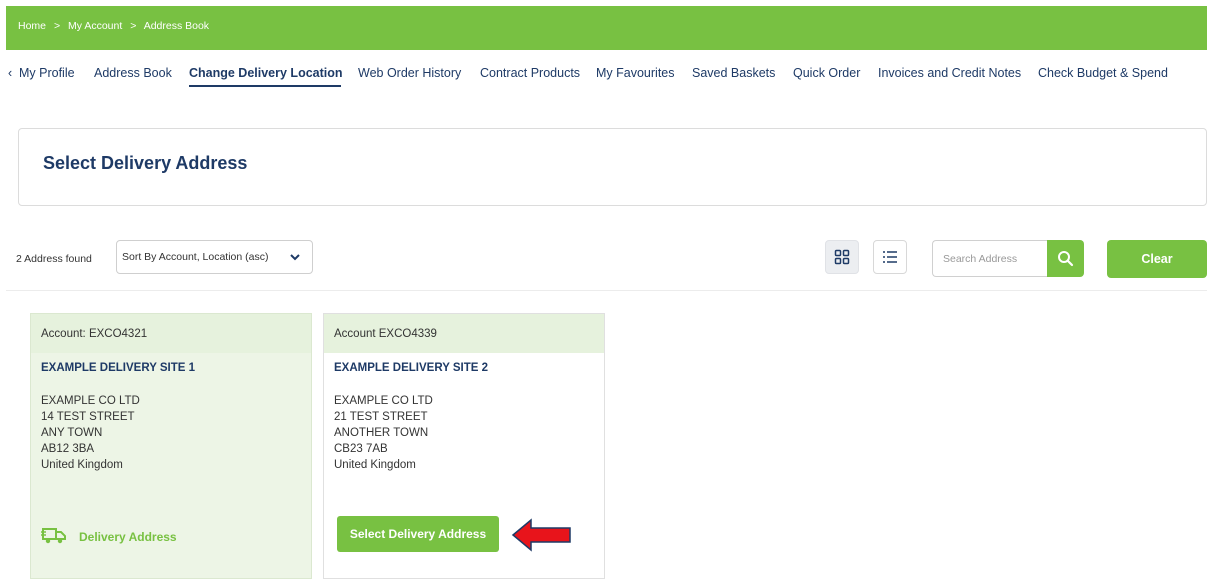 The height and width of the screenshot is (579, 1207). What do you see at coordinates (133, 73) in the screenshot?
I see `nav-address-book: Address Book` at bounding box center [133, 73].